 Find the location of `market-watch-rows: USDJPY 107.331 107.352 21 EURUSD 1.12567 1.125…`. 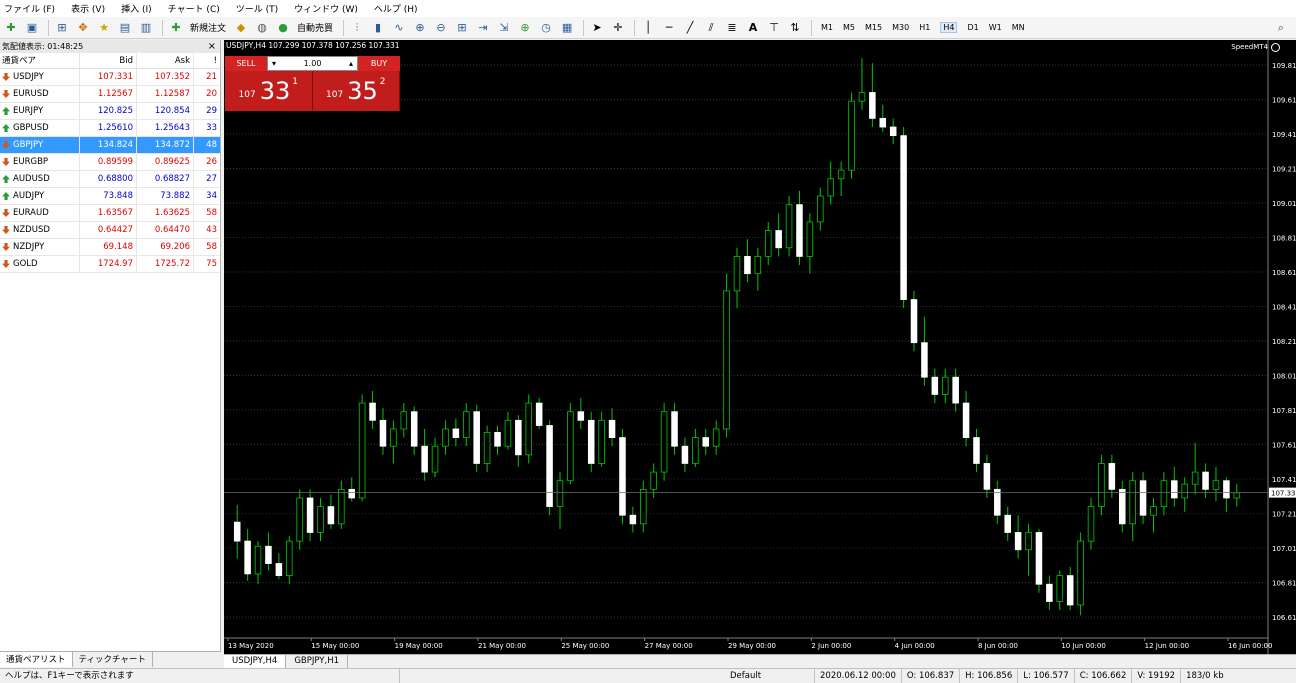

market-watch-rows: USDJPY 107.331 107.352 21 EURUSD 1.12567 1.125… is located at coordinates (110, 171).